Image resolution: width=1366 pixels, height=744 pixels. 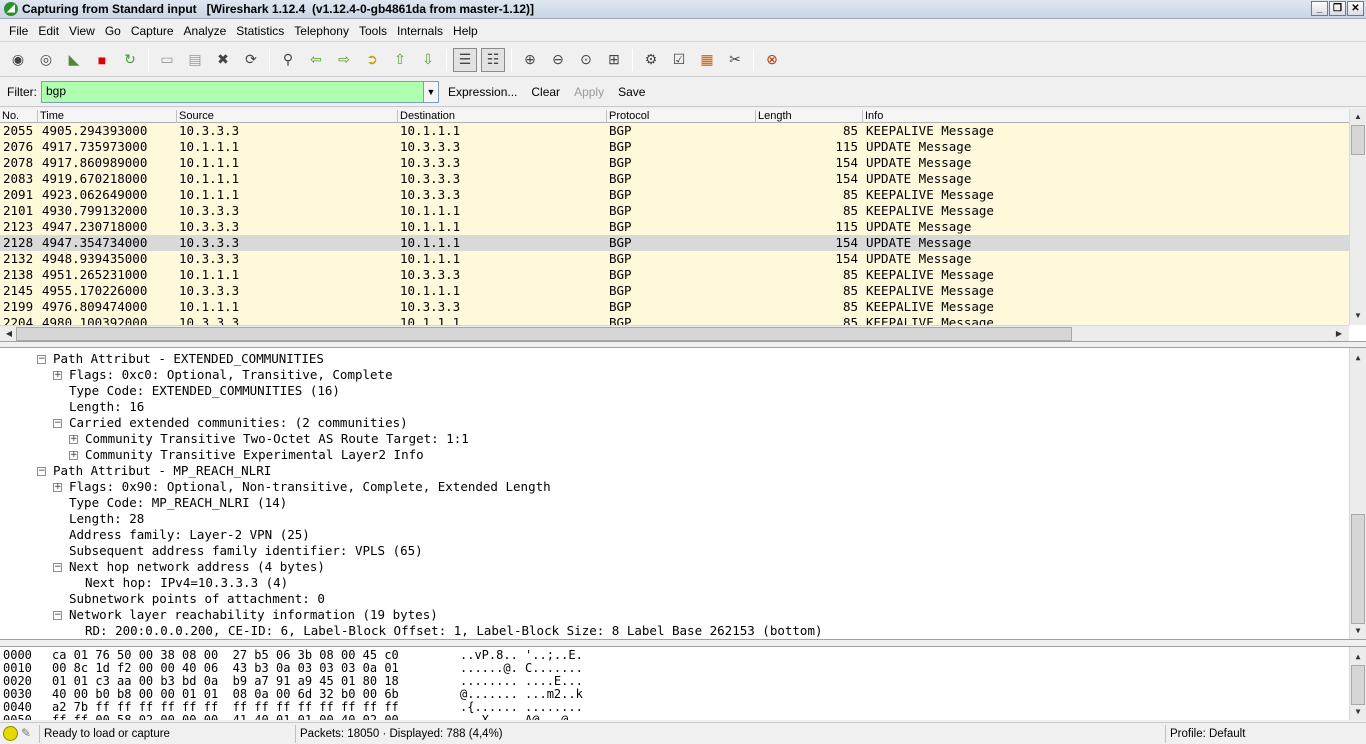 What do you see at coordinates (113, 31) in the screenshot?
I see `menu-go: Go` at bounding box center [113, 31].